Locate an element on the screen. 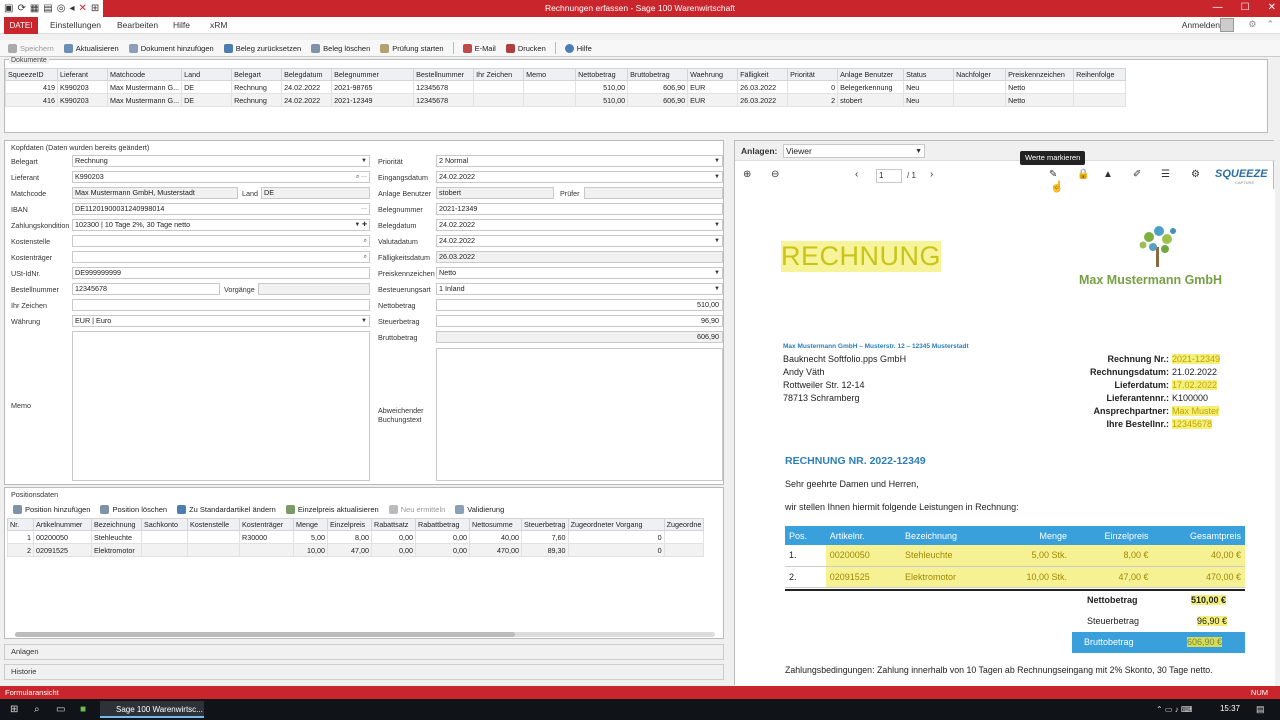 The height and width of the screenshot is (720, 1280). wrench-icon: ✐ is located at coordinates (1137, 174).